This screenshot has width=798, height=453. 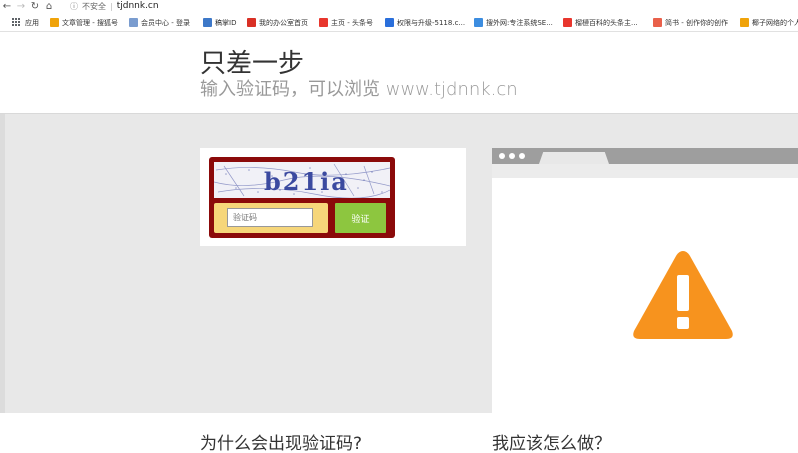 What do you see at coordinates (94, 6) in the screenshot?
I see `security-label: 不安全` at bounding box center [94, 6].